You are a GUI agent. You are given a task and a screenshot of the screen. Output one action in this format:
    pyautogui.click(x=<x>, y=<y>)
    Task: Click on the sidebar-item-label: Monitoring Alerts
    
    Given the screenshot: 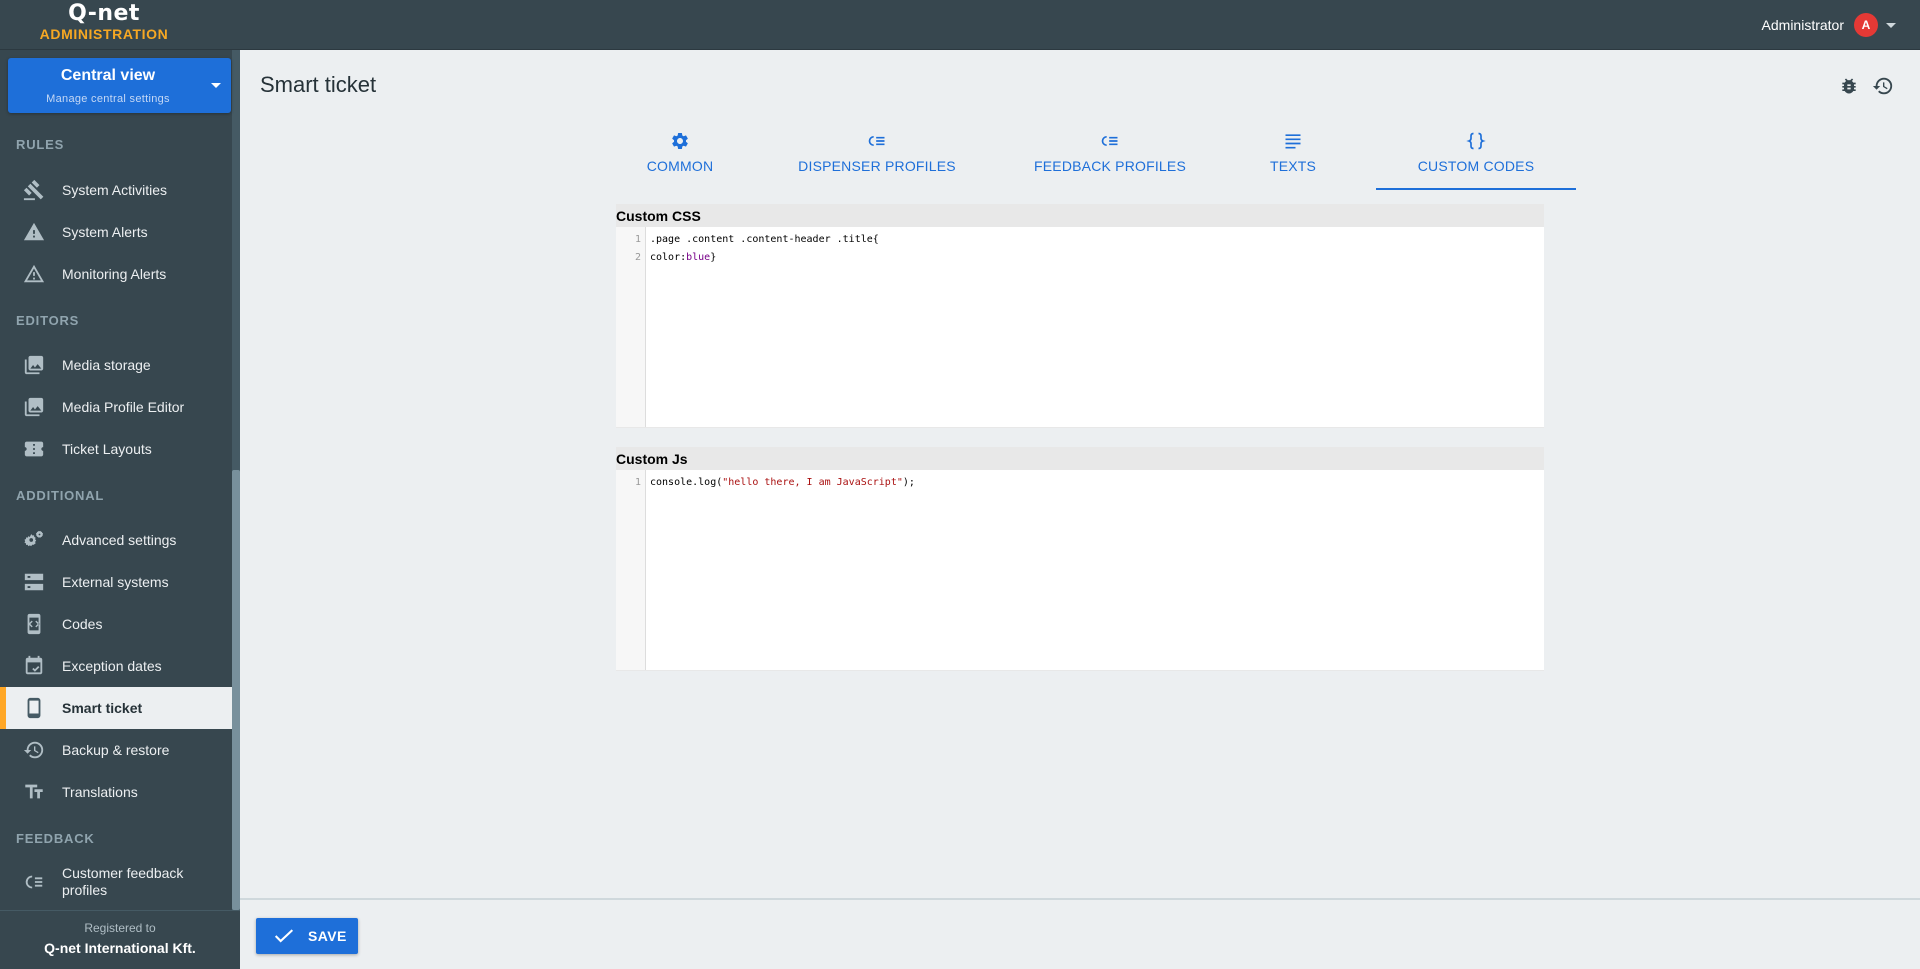 What is the action you would take?
    pyautogui.click(x=114, y=274)
    